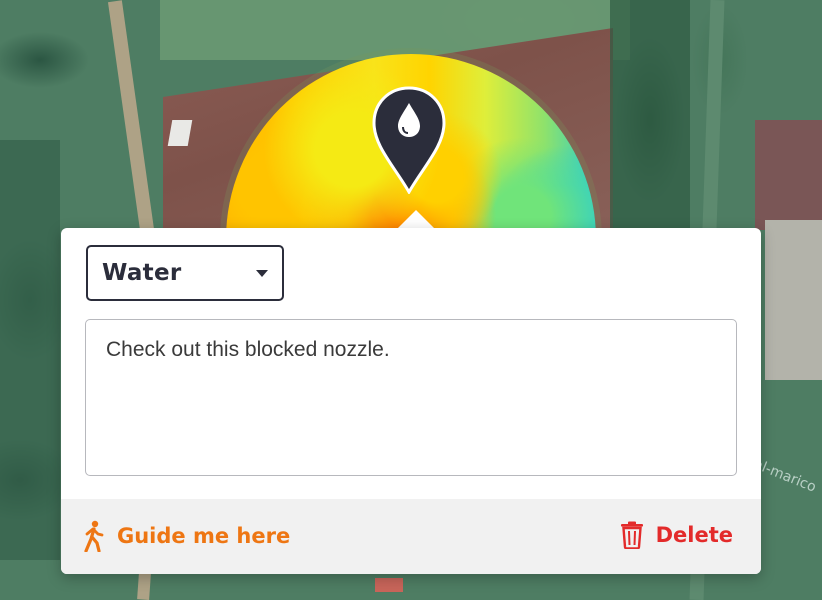  I want to click on trash-icon, so click(631, 535).